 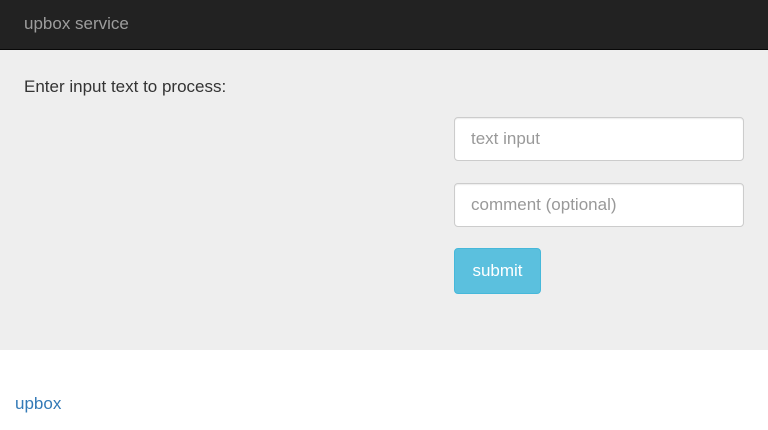 I want to click on text-input-field, so click(x=599, y=139).